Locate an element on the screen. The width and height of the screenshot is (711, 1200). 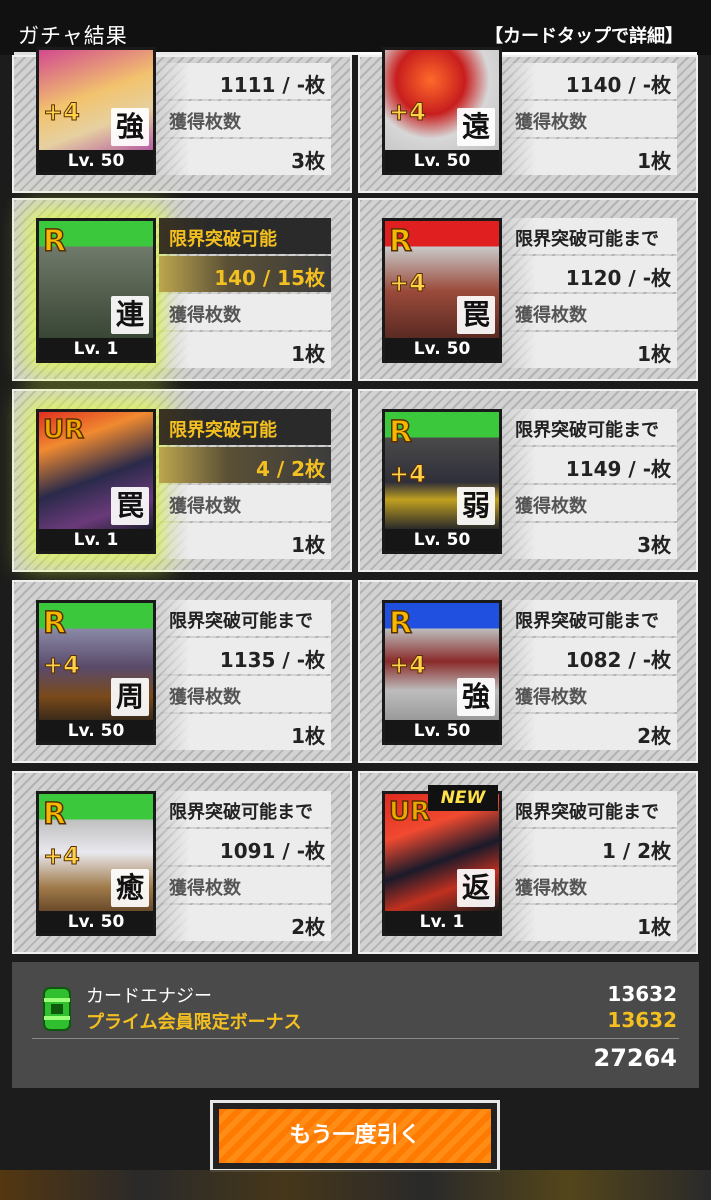
card-result: R +4 強 Lv. 50 限界突破可能まで 1082 / -枚 獲得枚数 2枚 is located at coordinates (528, 671).